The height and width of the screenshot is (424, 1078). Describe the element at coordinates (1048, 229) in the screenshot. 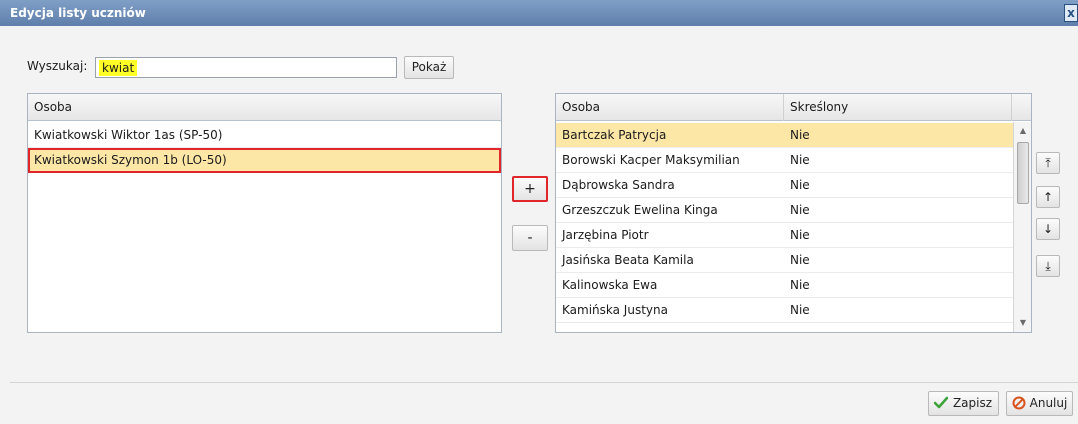

I see `move-down-button: ↓` at that location.